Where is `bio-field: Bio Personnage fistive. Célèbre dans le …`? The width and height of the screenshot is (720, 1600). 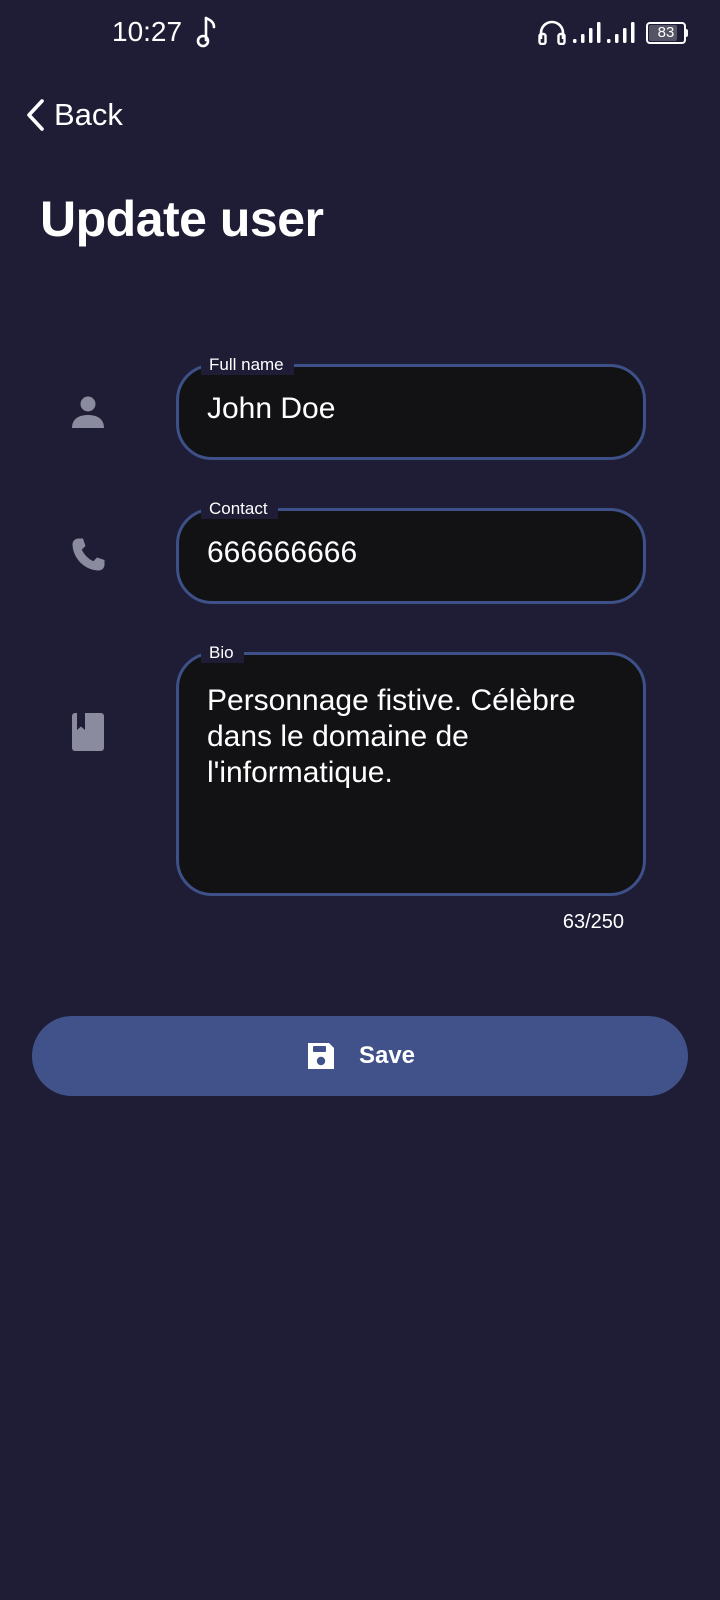 bio-field: Bio Personnage fistive. Célèbre dans le … is located at coordinates (411, 769).